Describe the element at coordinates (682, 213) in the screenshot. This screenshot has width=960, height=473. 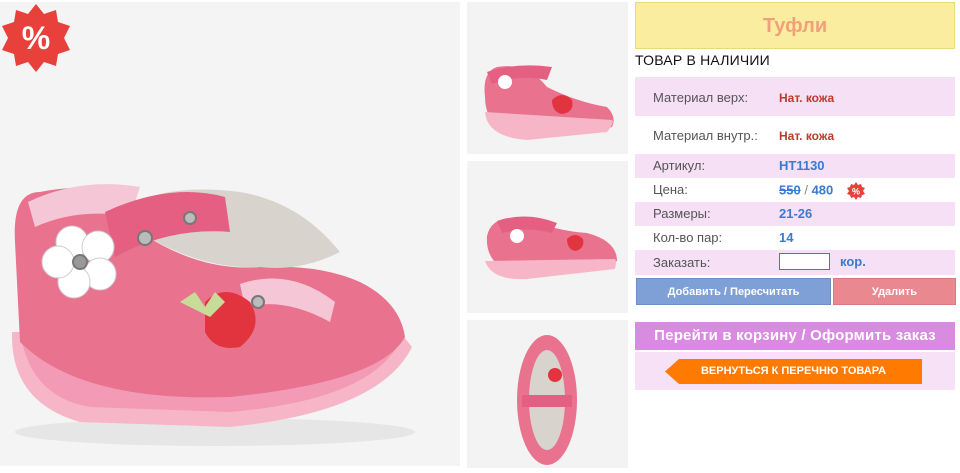
I see `sizes-label: Размеры:` at that location.